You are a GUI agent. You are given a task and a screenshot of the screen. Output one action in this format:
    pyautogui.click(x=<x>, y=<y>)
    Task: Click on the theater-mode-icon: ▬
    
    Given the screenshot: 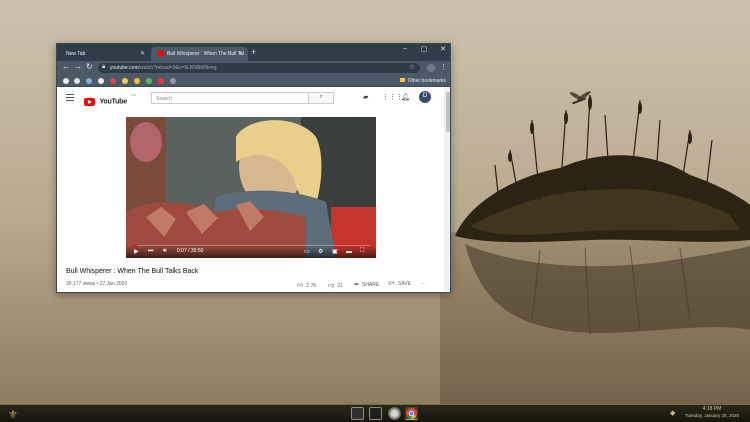 What is the action you would take?
    pyautogui.click(x=349, y=252)
    